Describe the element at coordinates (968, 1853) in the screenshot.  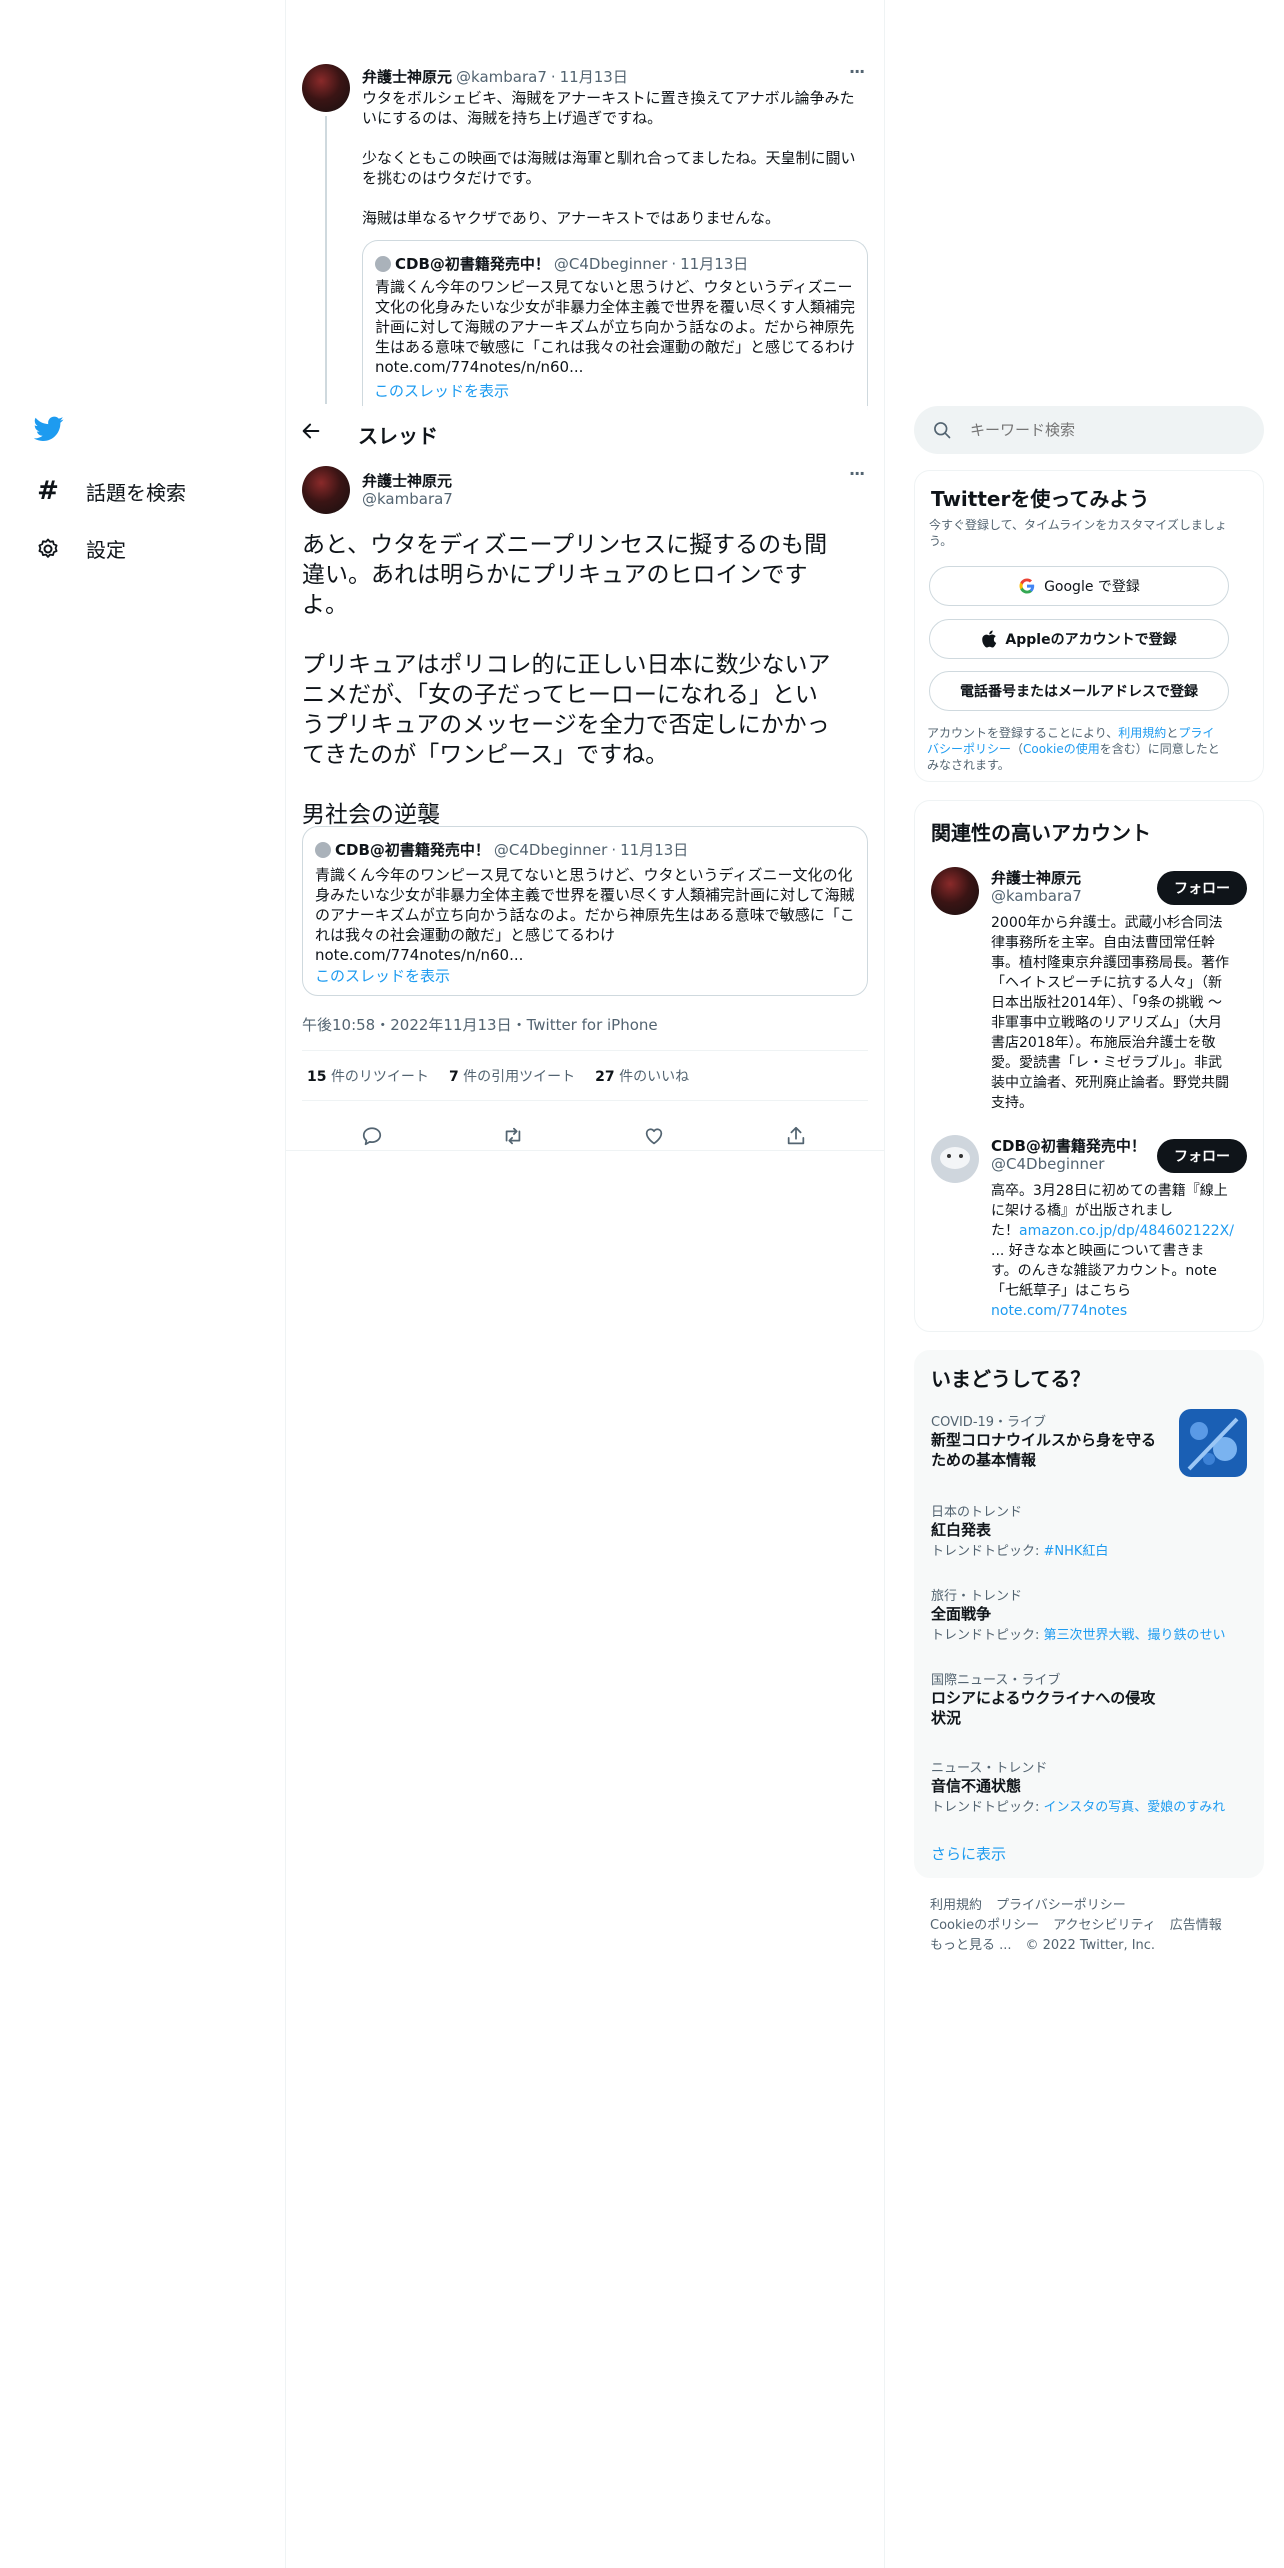
I see `show-more-link: さらに表示` at that location.